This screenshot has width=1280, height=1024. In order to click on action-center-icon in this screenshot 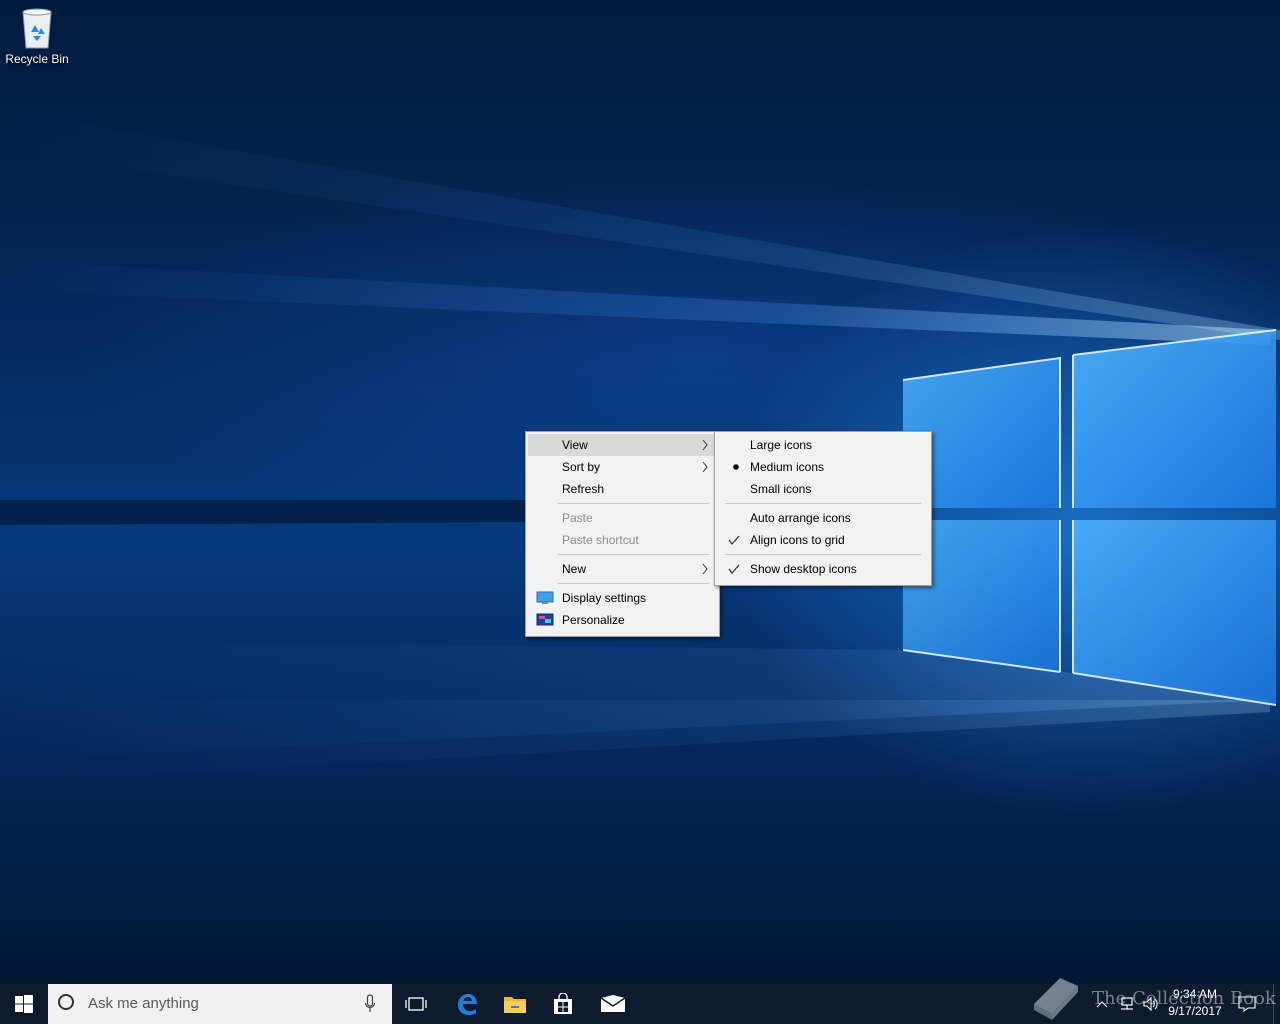, I will do `click(1247, 1004)`.